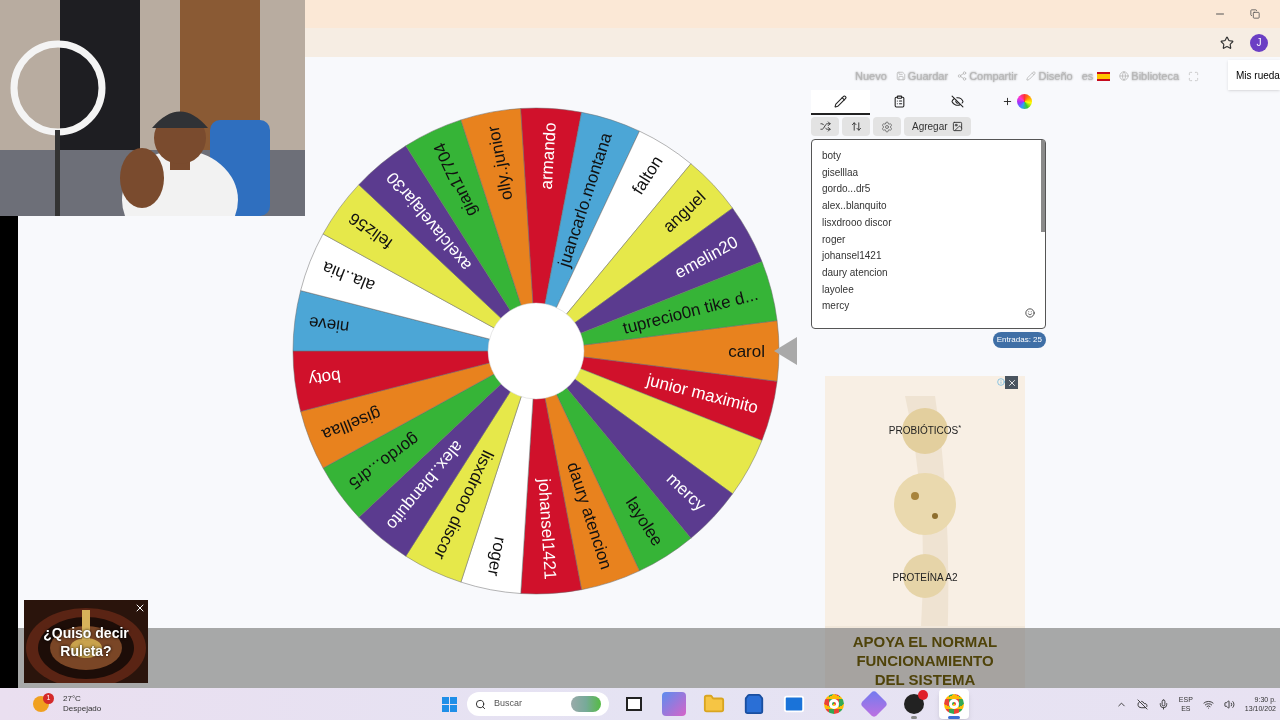  Describe the element at coordinates (899, 101) in the screenshot. I see `clipboard-icon` at that location.